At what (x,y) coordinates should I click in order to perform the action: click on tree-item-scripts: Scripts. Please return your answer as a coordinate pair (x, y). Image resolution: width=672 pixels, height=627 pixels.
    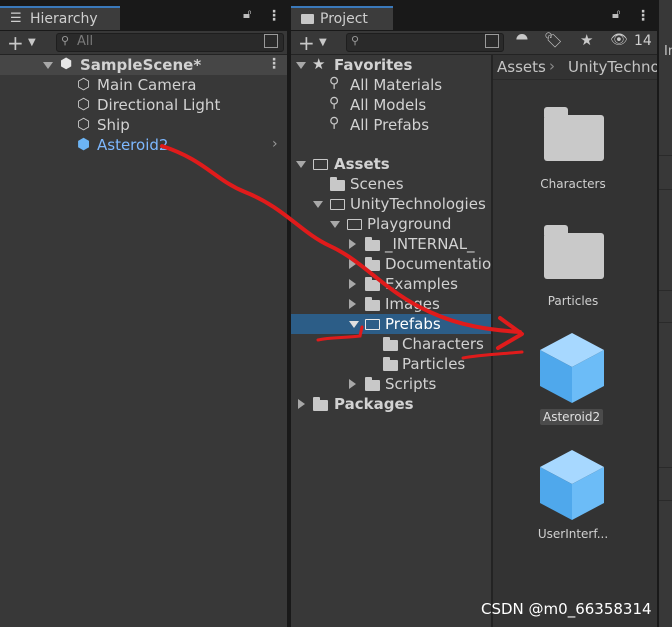
    Looking at the image, I should click on (391, 384).